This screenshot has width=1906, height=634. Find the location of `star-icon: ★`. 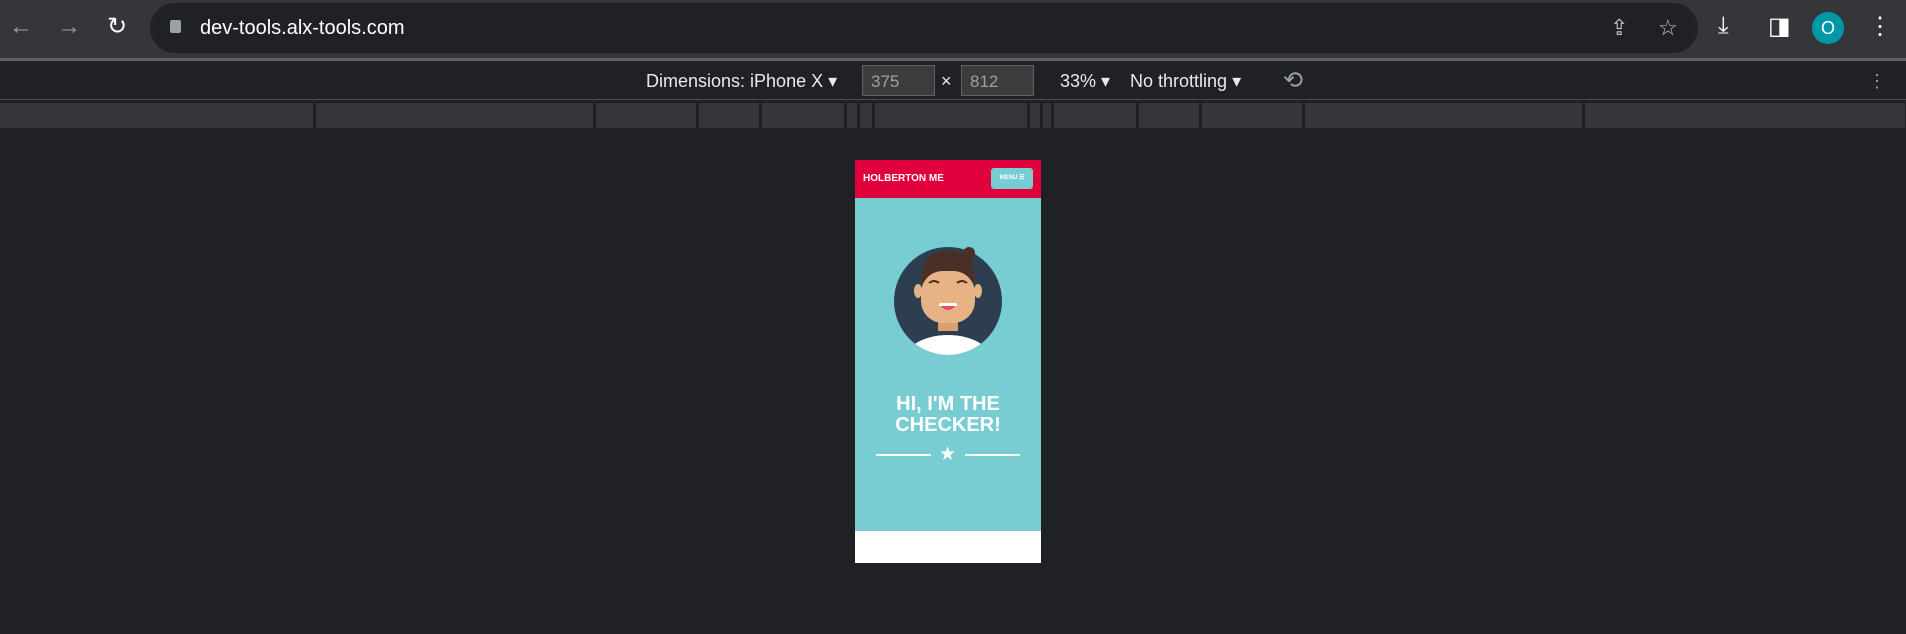

star-icon: ★ is located at coordinates (948, 454).